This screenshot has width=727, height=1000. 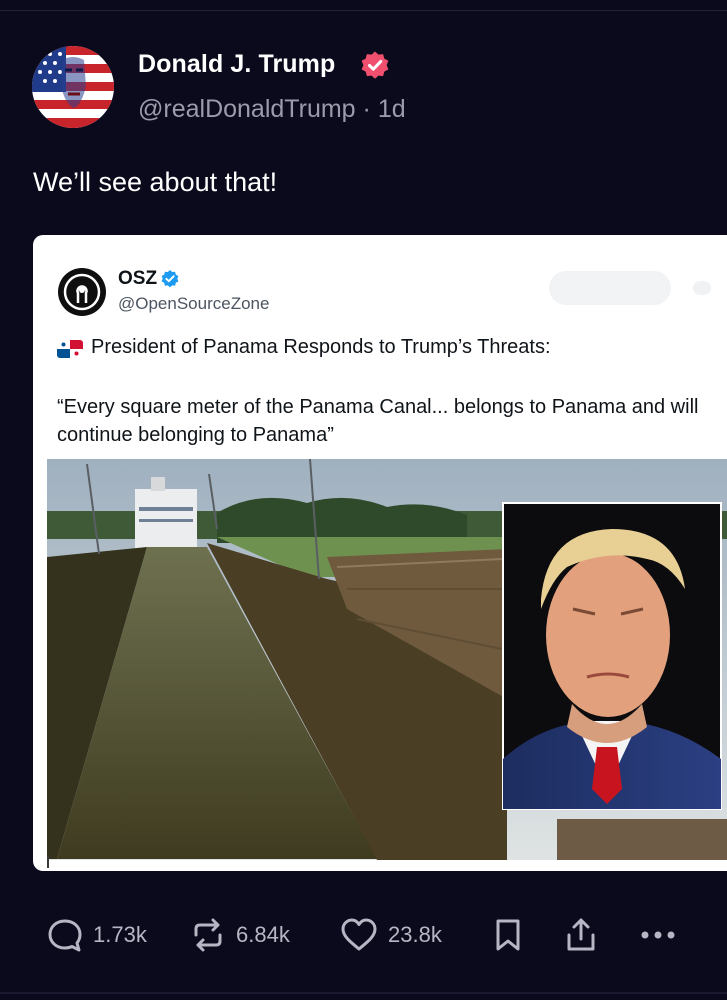 What do you see at coordinates (194, 303) in the screenshot?
I see `embed-account-handle: @OpenSourceZone` at bounding box center [194, 303].